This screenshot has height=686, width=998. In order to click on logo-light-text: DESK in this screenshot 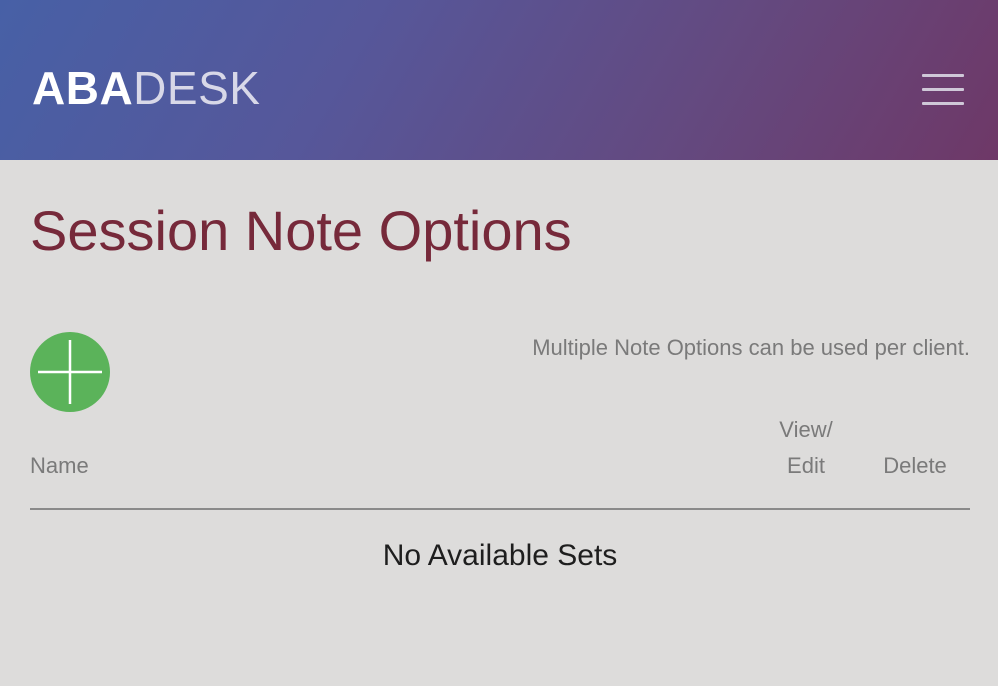, I will do `click(197, 88)`.